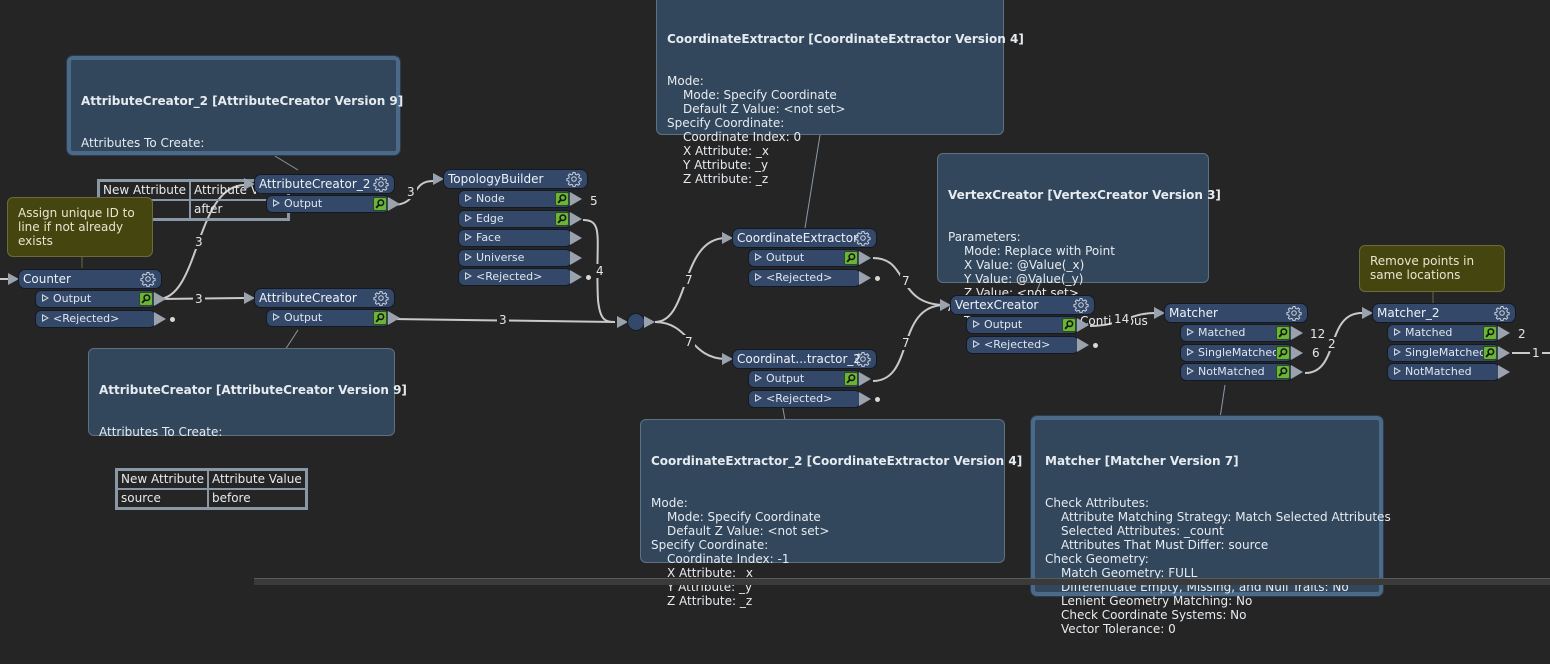 This screenshot has width=1550, height=664. What do you see at coordinates (1536, 353) in the screenshot?
I see `feature-count: 1` at bounding box center [1536, 353].